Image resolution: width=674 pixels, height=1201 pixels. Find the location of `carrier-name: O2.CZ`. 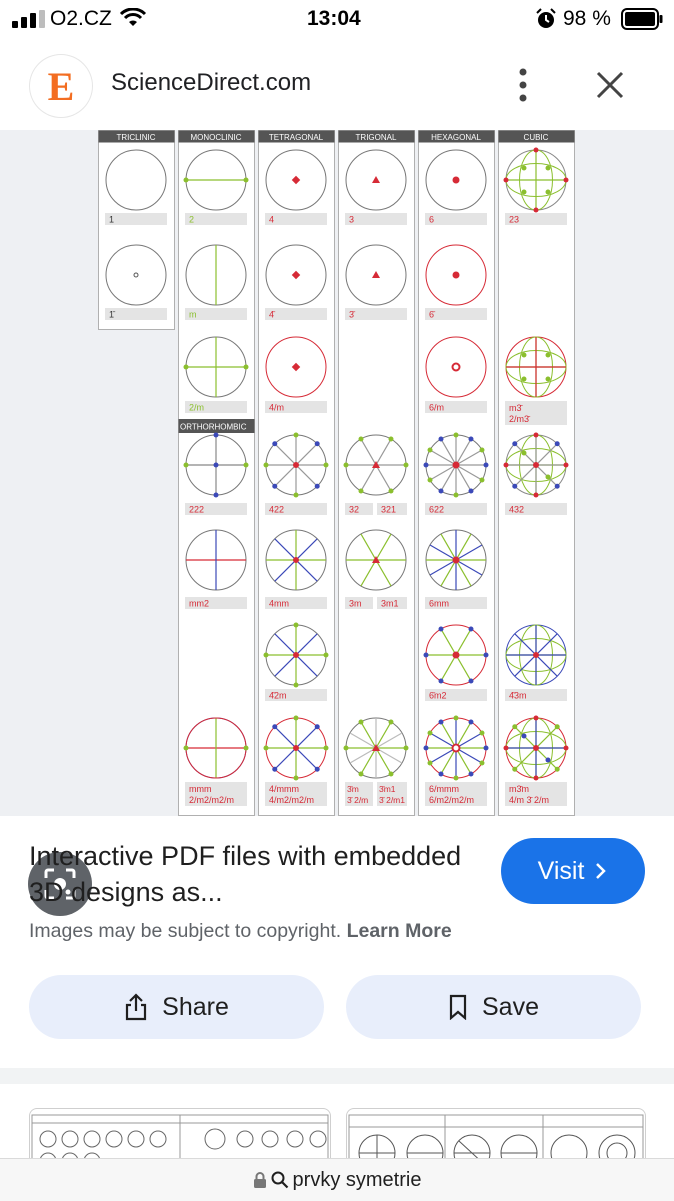

carrier-name: O2.CZ is located at coordinates (81, 18).